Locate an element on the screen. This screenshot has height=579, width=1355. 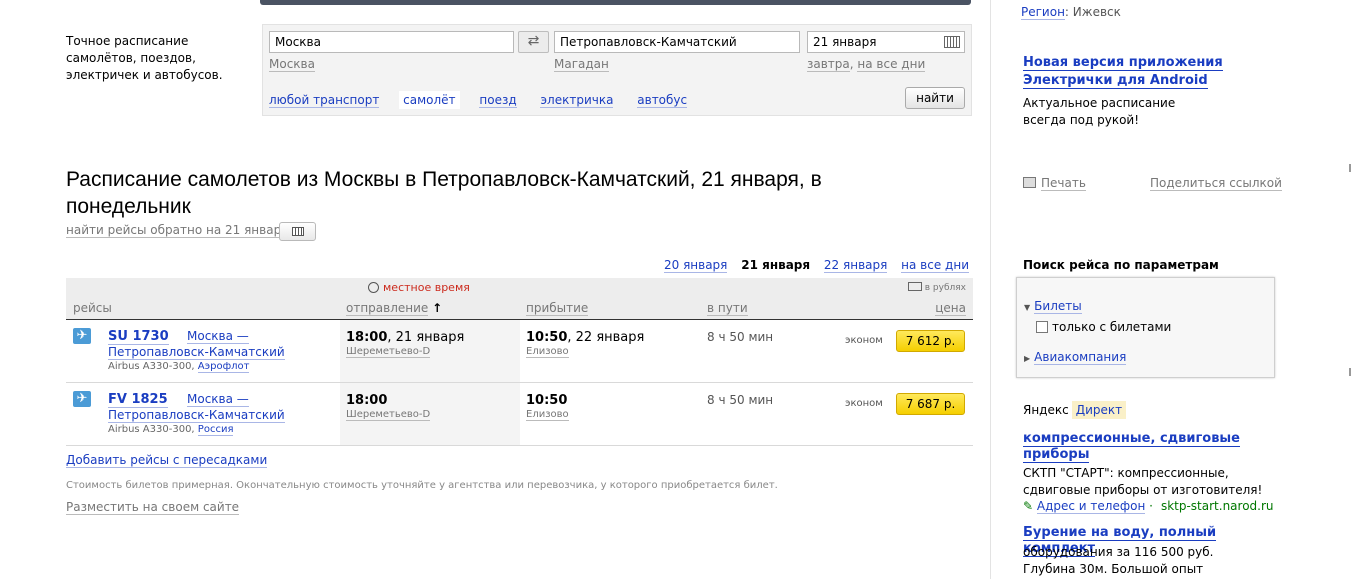
airline-toggle: ▶ Авиакомпания is located at coordinates (1075, 357).